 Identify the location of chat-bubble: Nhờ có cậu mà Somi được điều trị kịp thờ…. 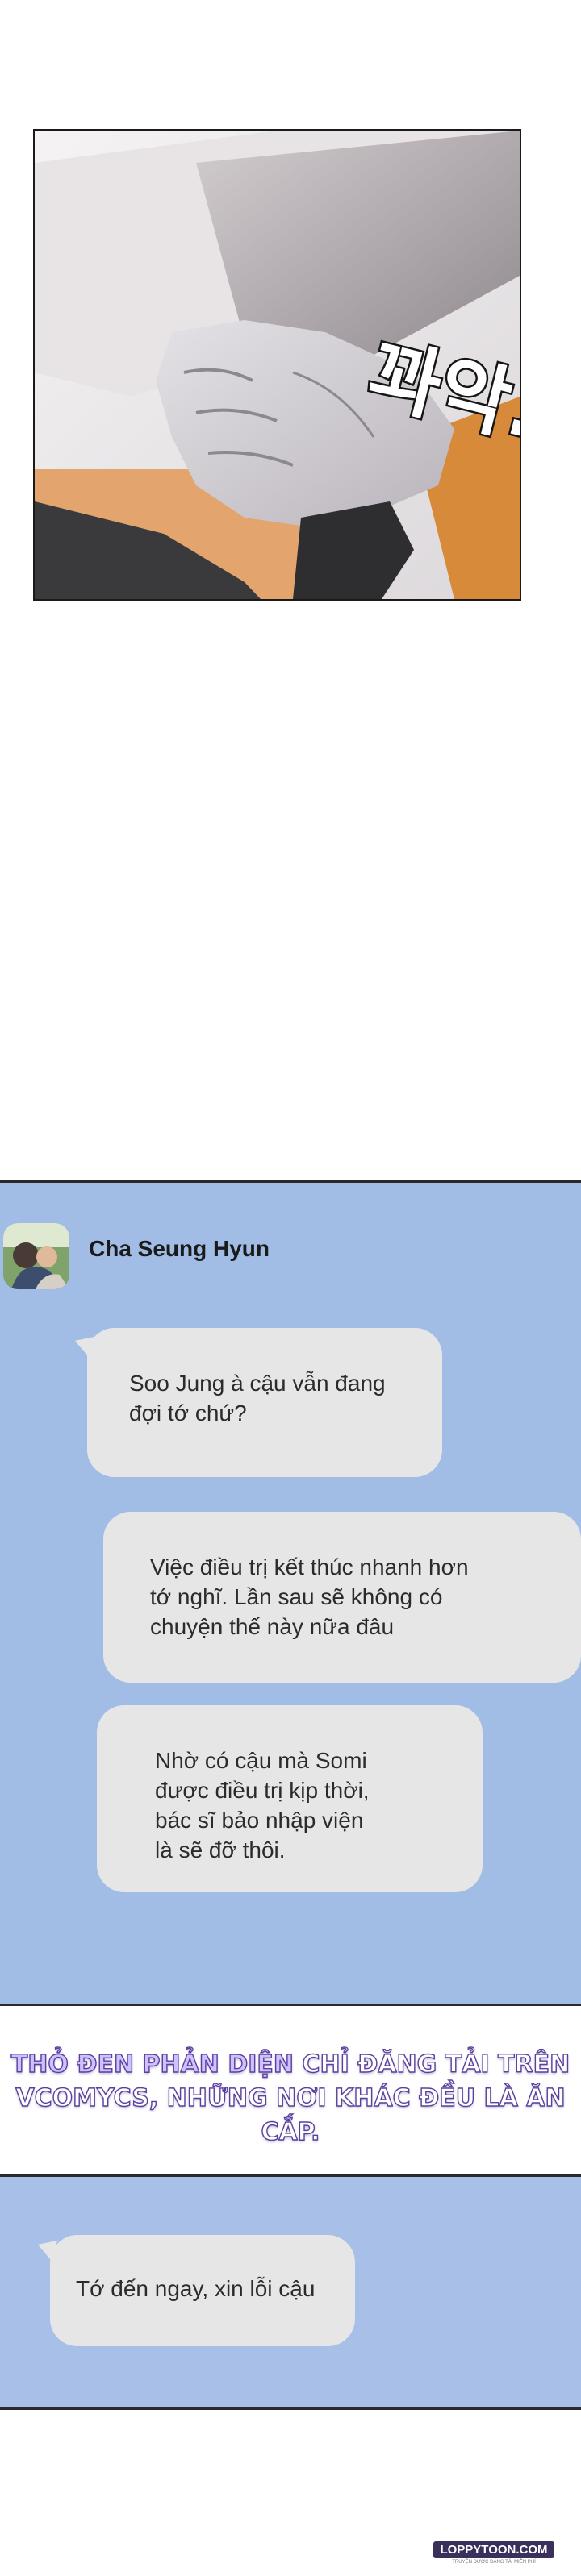
(290, 1799).